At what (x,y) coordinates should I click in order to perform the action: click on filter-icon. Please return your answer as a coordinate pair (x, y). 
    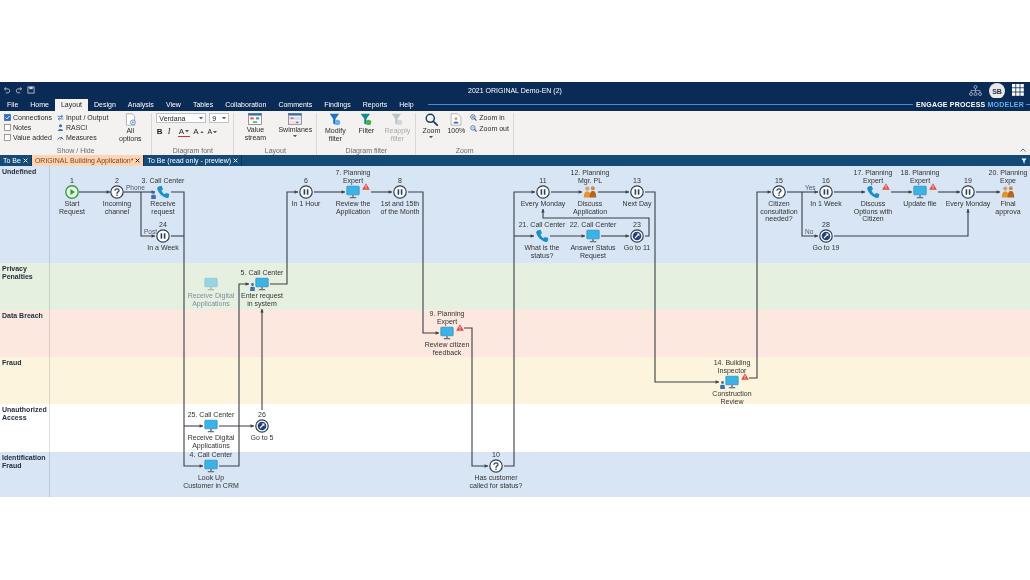
    Looking at the image, I should click on (1024, 160).